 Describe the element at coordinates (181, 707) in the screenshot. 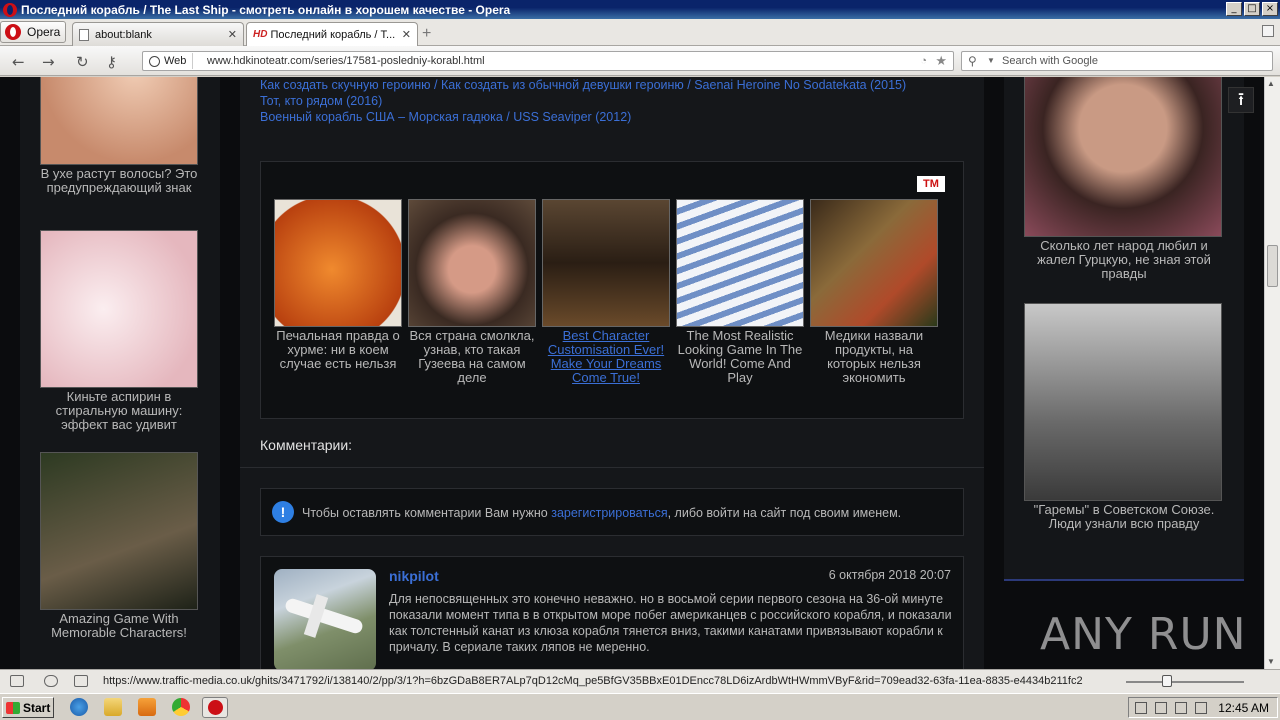

I see `chrome-icon` at that location.